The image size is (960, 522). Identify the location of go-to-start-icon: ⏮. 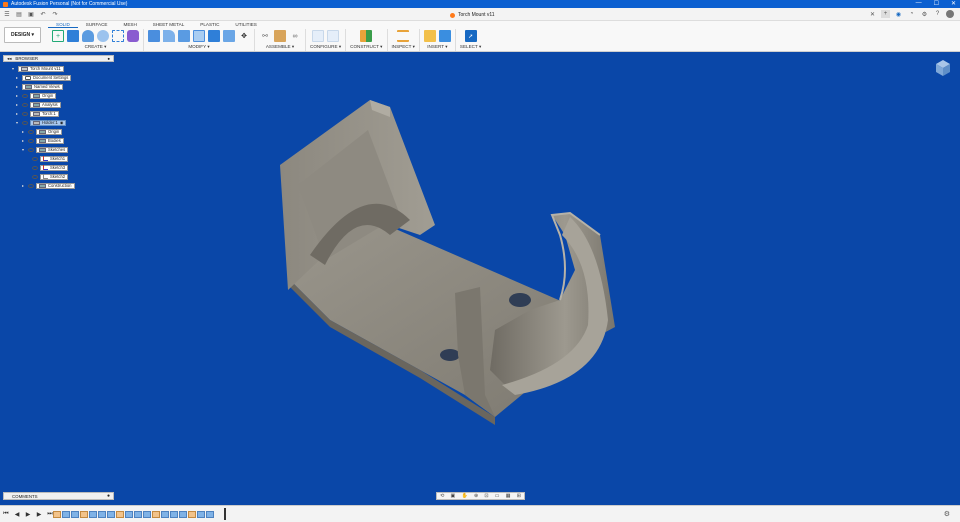
(6, 514).